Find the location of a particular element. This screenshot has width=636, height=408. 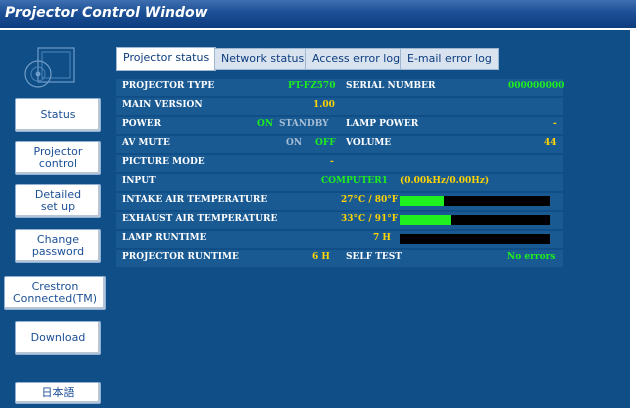

change-password-button: Change password is located at coordinates (58, 246).